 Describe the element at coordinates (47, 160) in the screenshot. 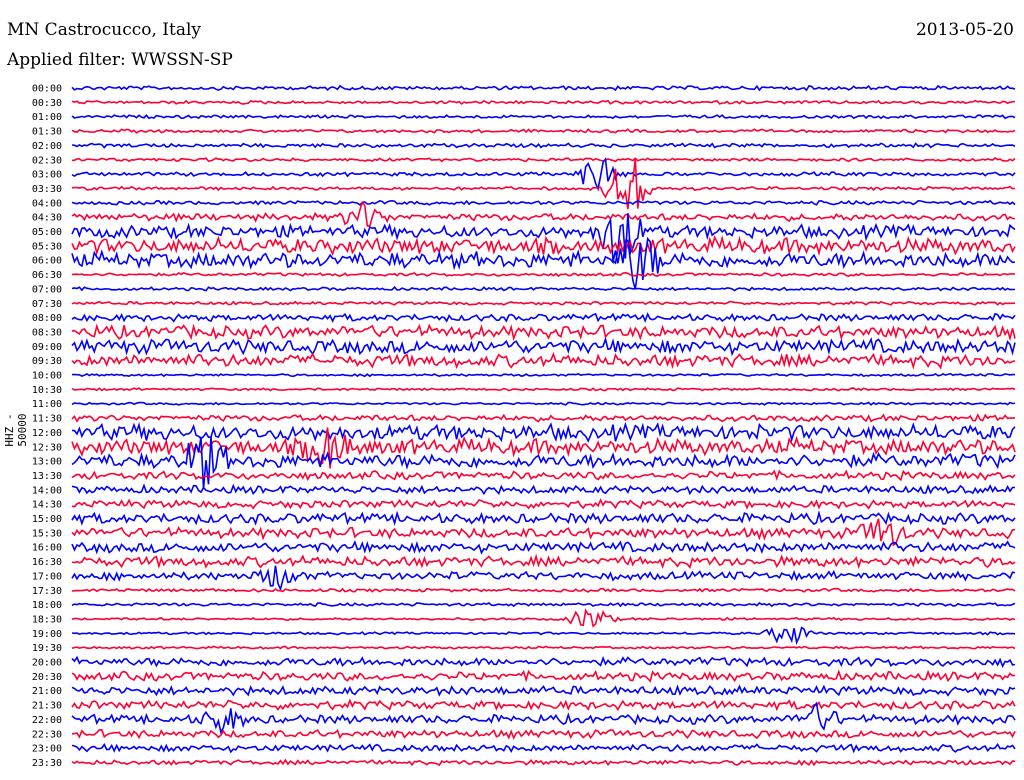

I see `tick-label: 02:30` at that location.